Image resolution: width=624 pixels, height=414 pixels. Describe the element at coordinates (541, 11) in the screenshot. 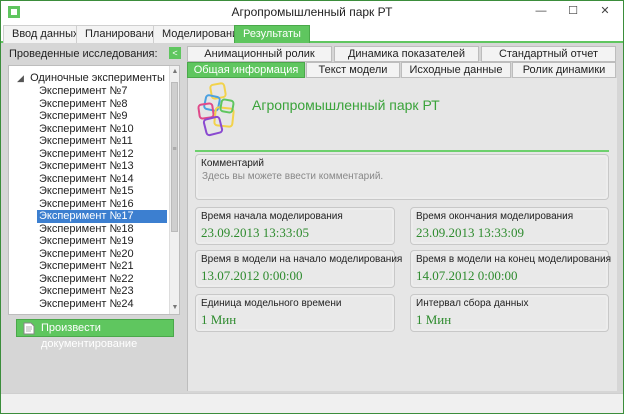

I see `minimize-button: —` at that location.